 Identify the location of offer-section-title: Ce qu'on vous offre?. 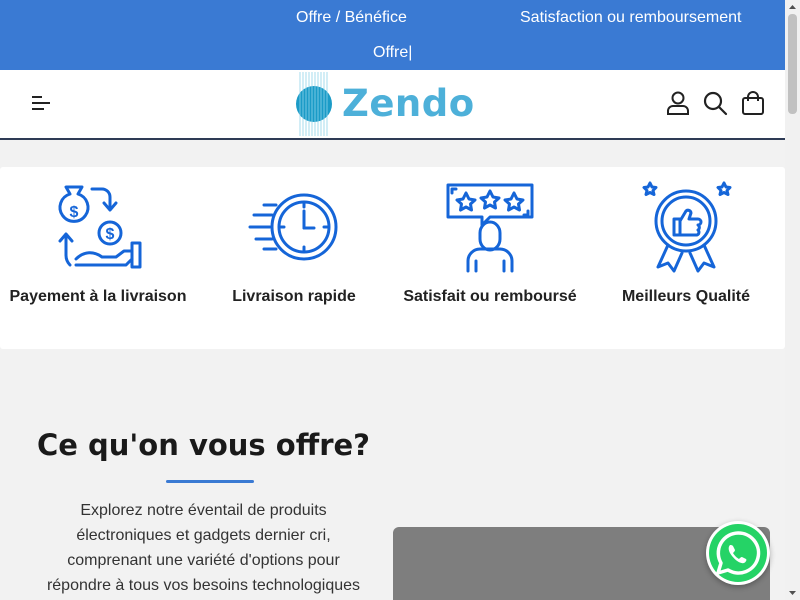
(203, 445).